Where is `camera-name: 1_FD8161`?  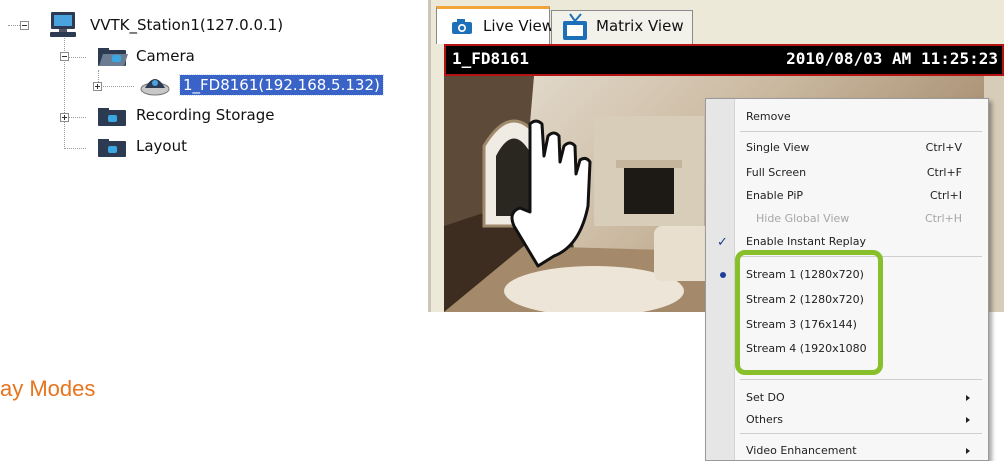
camera-name: 1_FD8161 is located at coordinates (491, 58).